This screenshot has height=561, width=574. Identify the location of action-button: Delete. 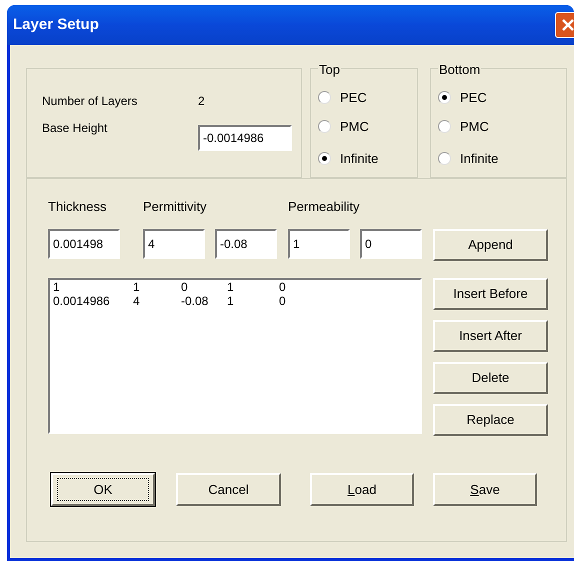
(490, 378).